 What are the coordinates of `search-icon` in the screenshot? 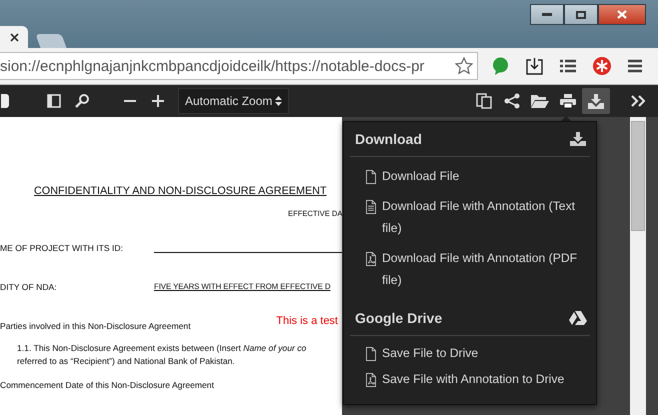 It's located at (82, 101).